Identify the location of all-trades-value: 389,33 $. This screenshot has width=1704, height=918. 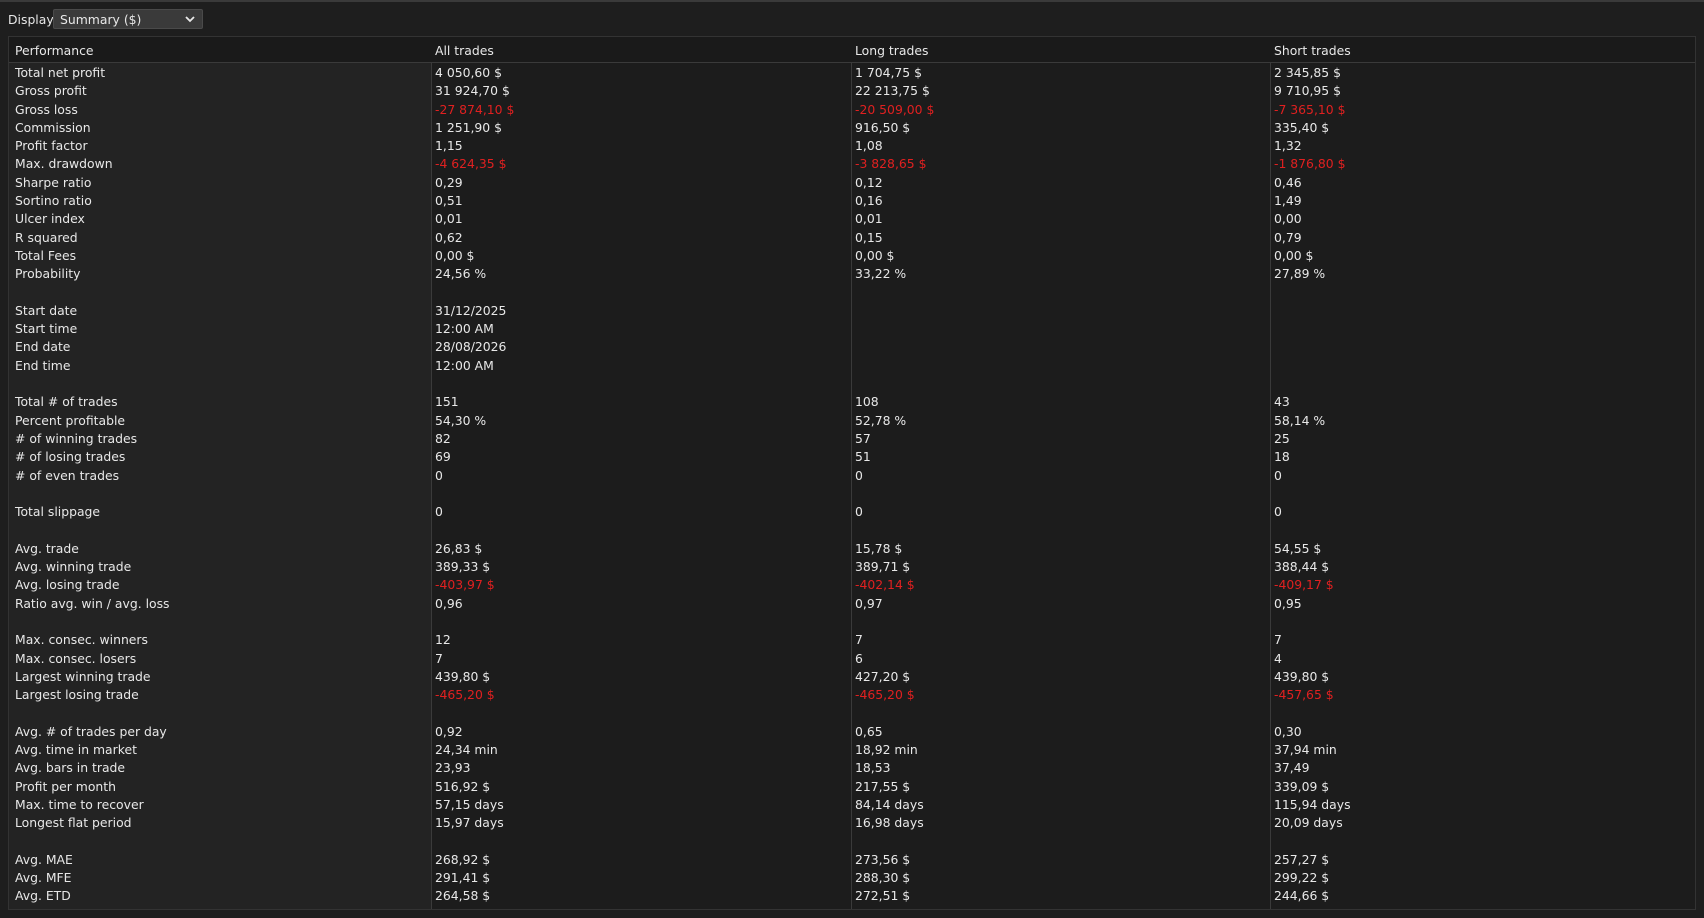
(463, 567).